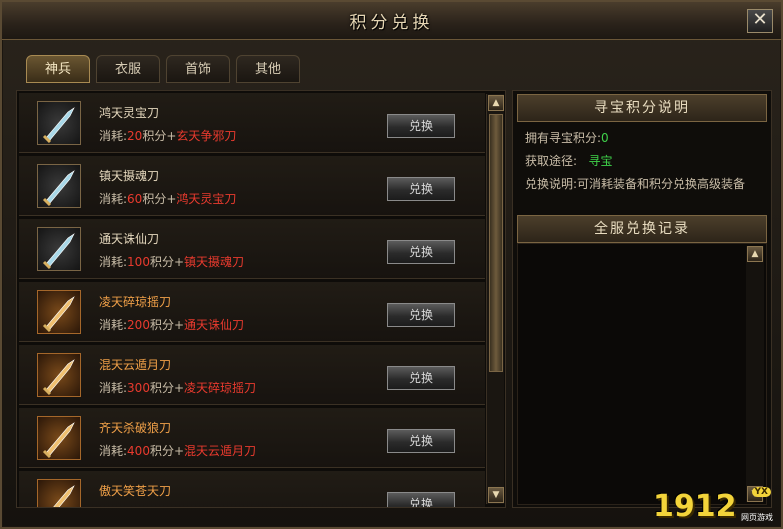  Describe the element at coordinates (214, 325) in the screenshot. I see `cost-required-item: 通天诛仙刀` at that location.